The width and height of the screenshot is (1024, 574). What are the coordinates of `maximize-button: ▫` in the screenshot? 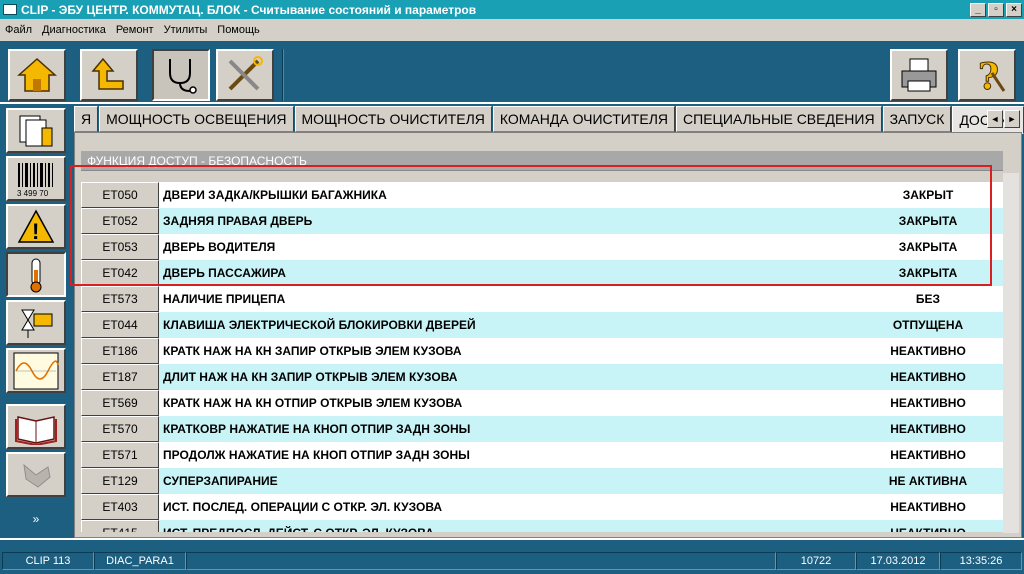 It's located at (996, 9).